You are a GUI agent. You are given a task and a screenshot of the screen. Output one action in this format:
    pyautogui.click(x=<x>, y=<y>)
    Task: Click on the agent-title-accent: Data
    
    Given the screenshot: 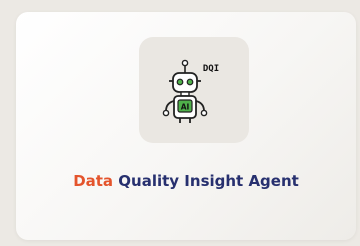 What is the action you would take?
    pyautogui.click(x=93, y=181)
    